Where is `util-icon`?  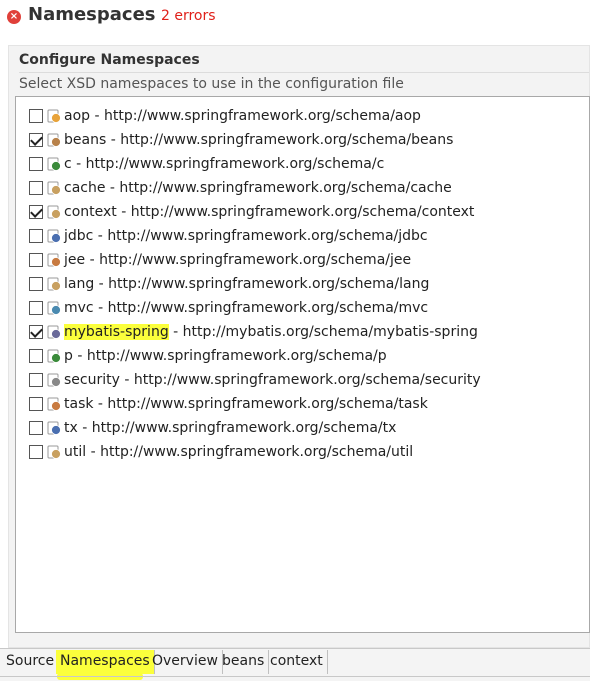
util-icon is located at coordinates (54, 452).